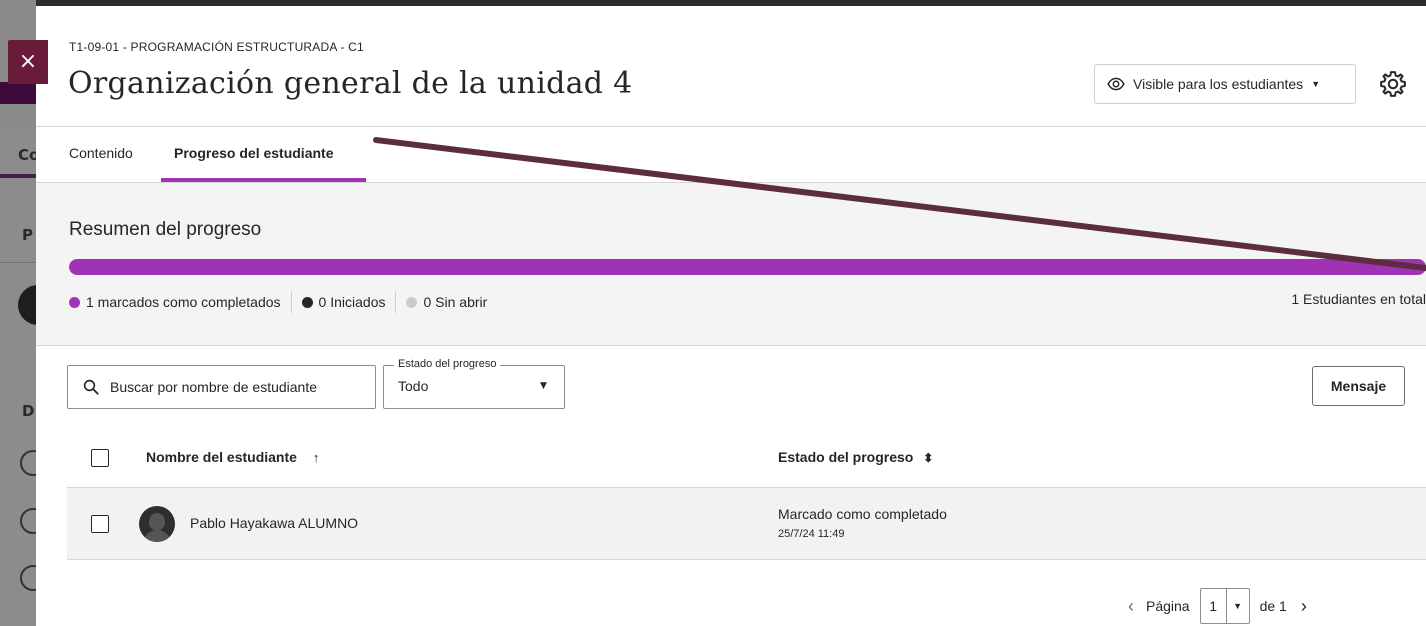 Image resolution: width=1426 pixels, height=626 pixels. What do you see at coordinates (1116, 84) in the screenshot?
I see `eye-icon` at bounding box center [1116, 84].